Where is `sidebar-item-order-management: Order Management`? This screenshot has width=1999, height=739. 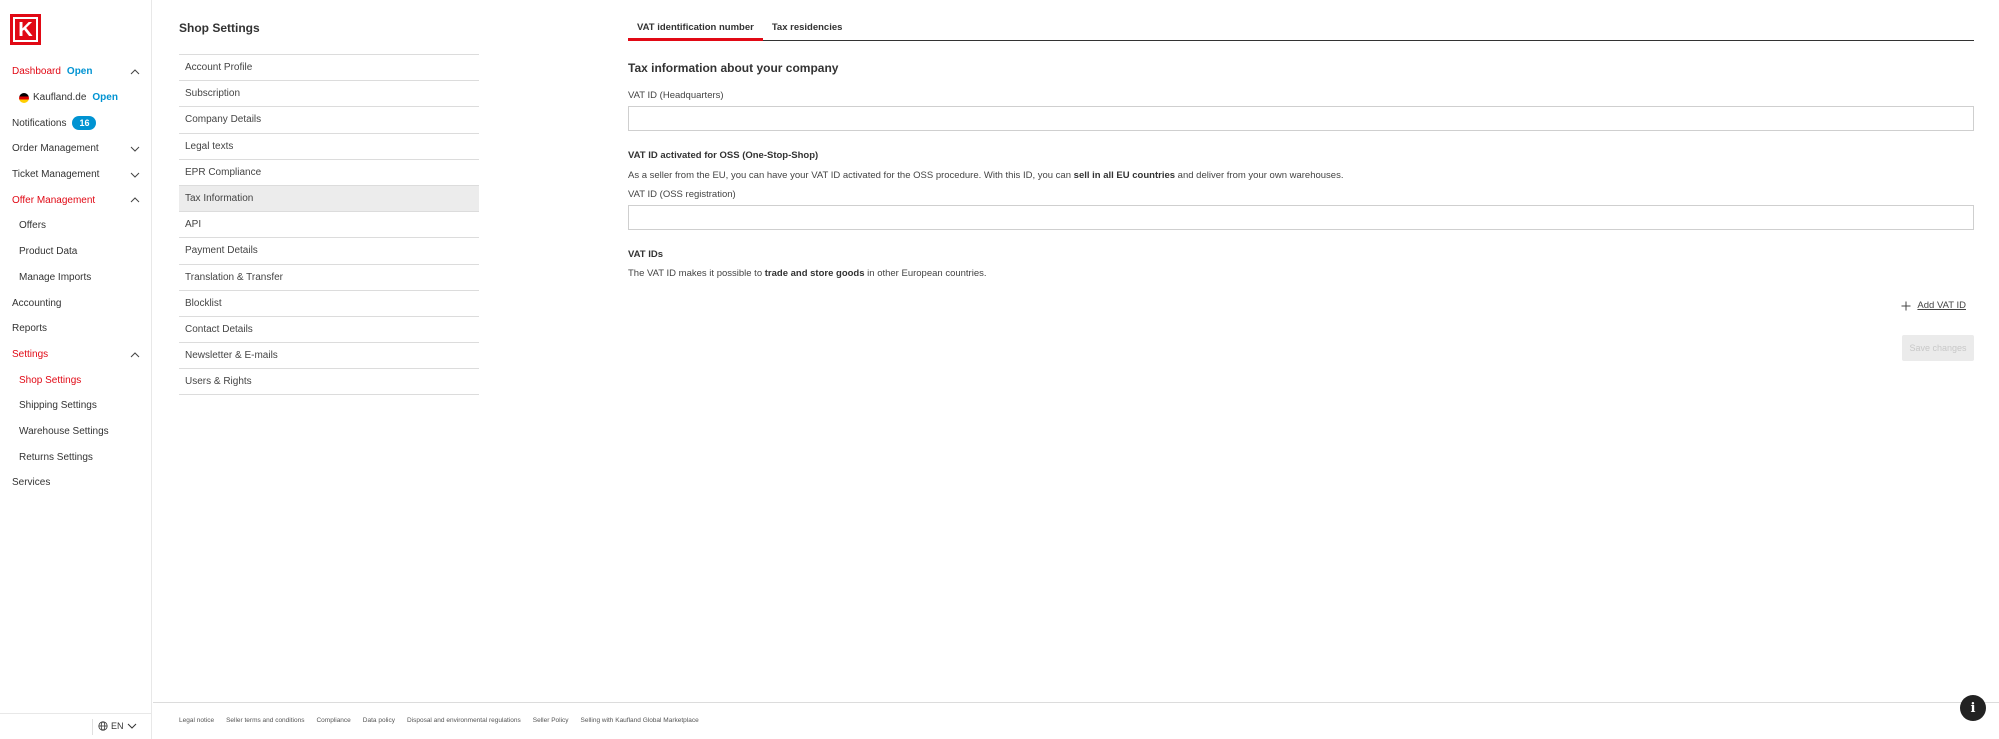 sidebar-item-order-management: Order Management is located at coordinates (76, 149).